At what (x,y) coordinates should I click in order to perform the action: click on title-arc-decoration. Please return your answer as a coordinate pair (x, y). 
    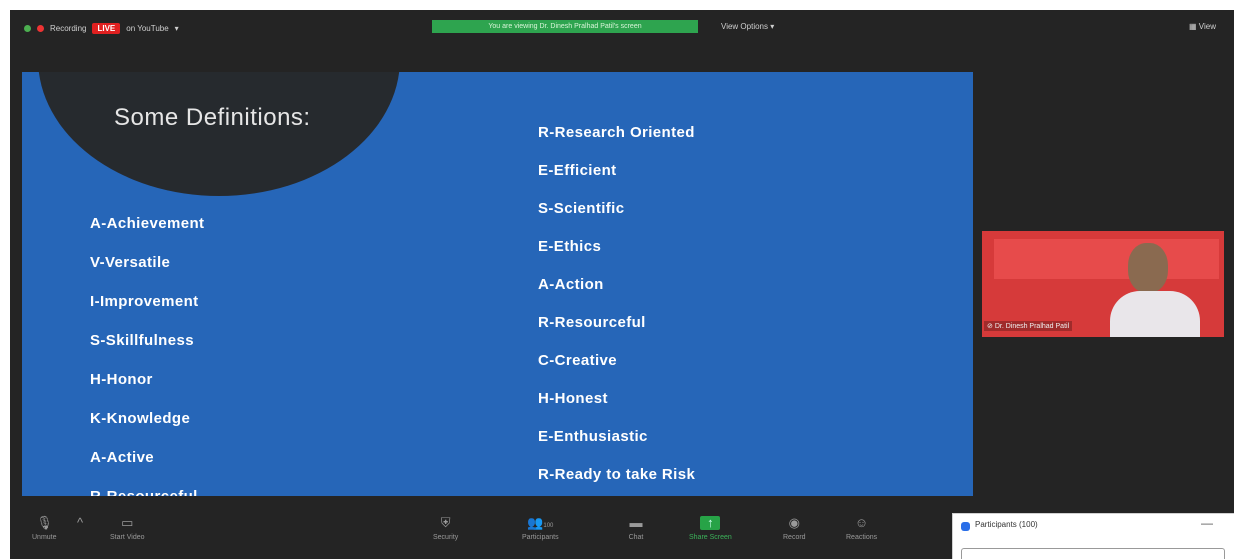
    Looking at the image, I should click on (219, 134).